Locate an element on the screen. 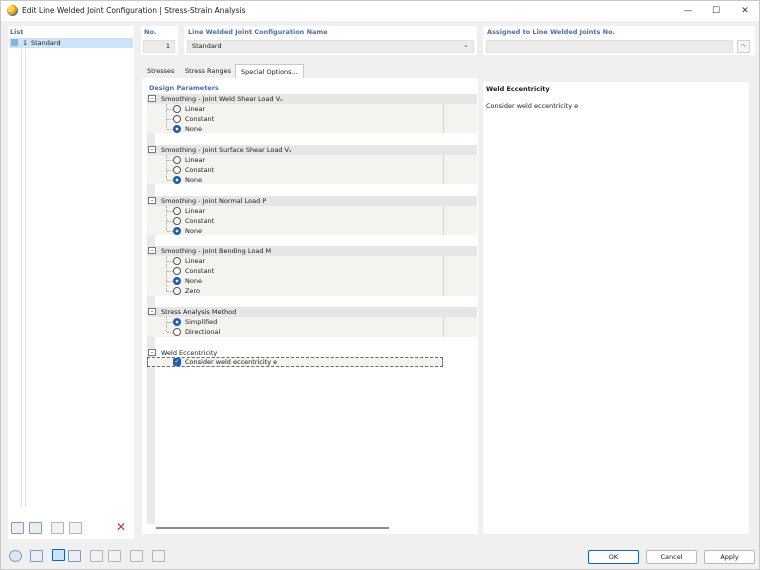 This screenshot has height=570, width=760. color-swatch is located at coordinates (14, 42).